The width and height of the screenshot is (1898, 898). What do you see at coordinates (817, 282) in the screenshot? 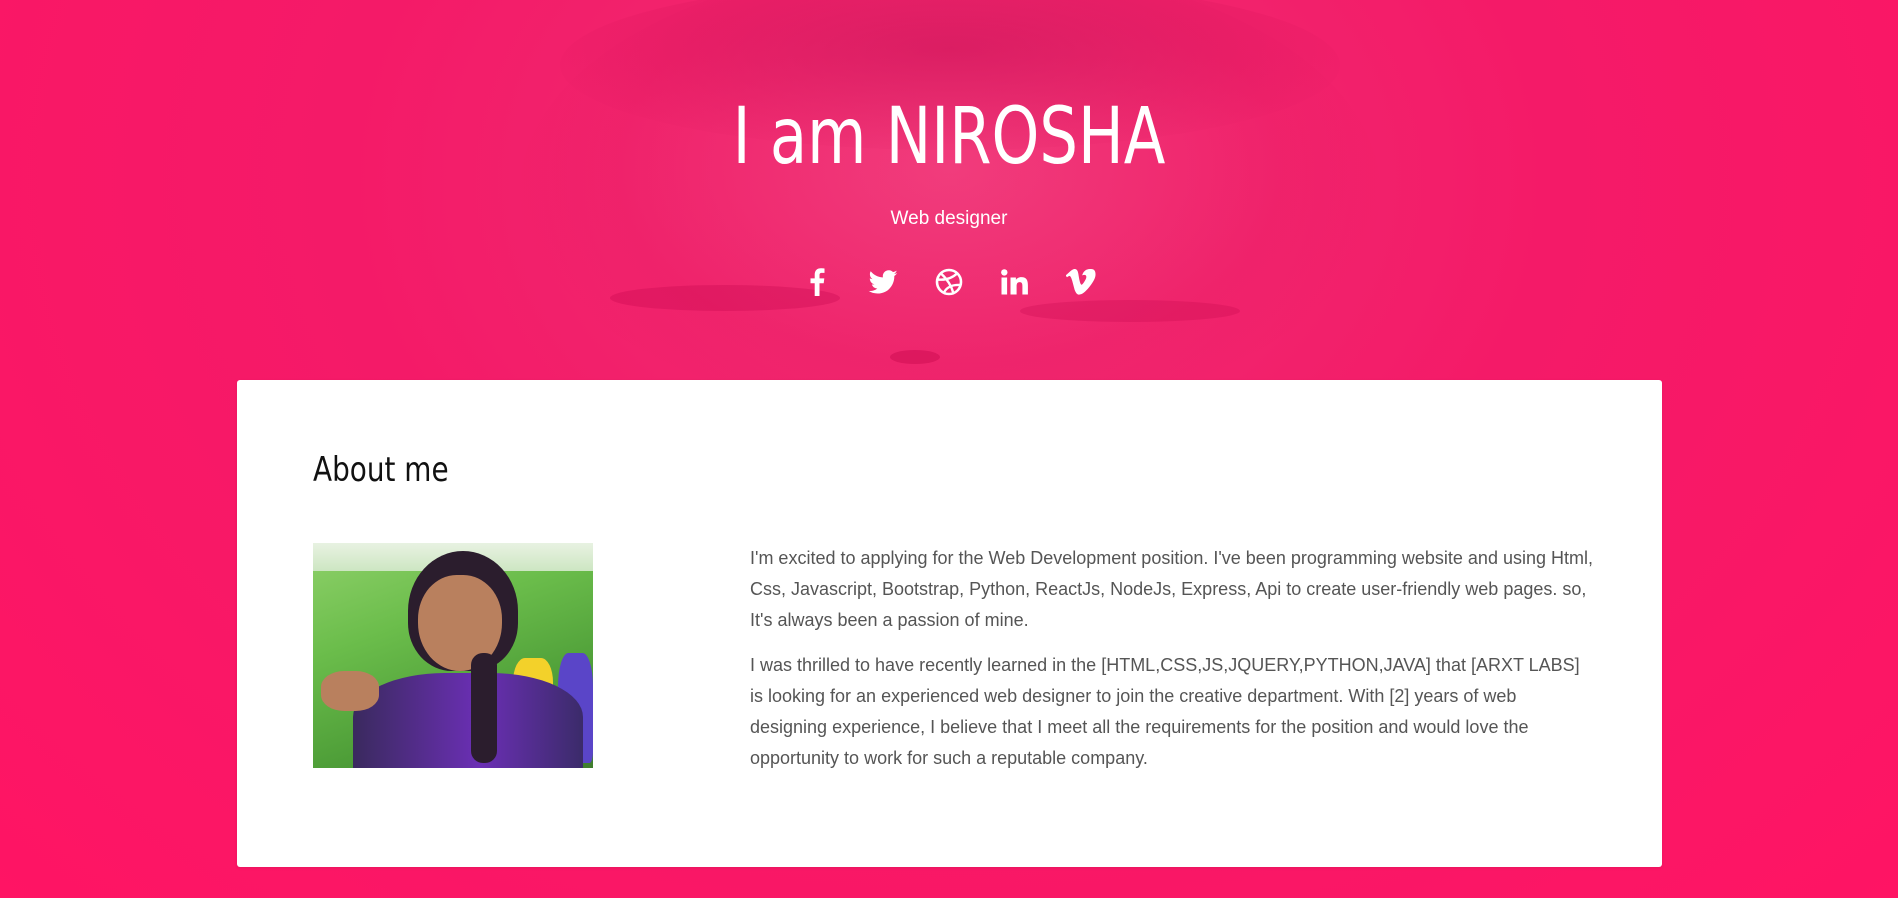
I see `facebook-icon` at bounding box center [817, 282].